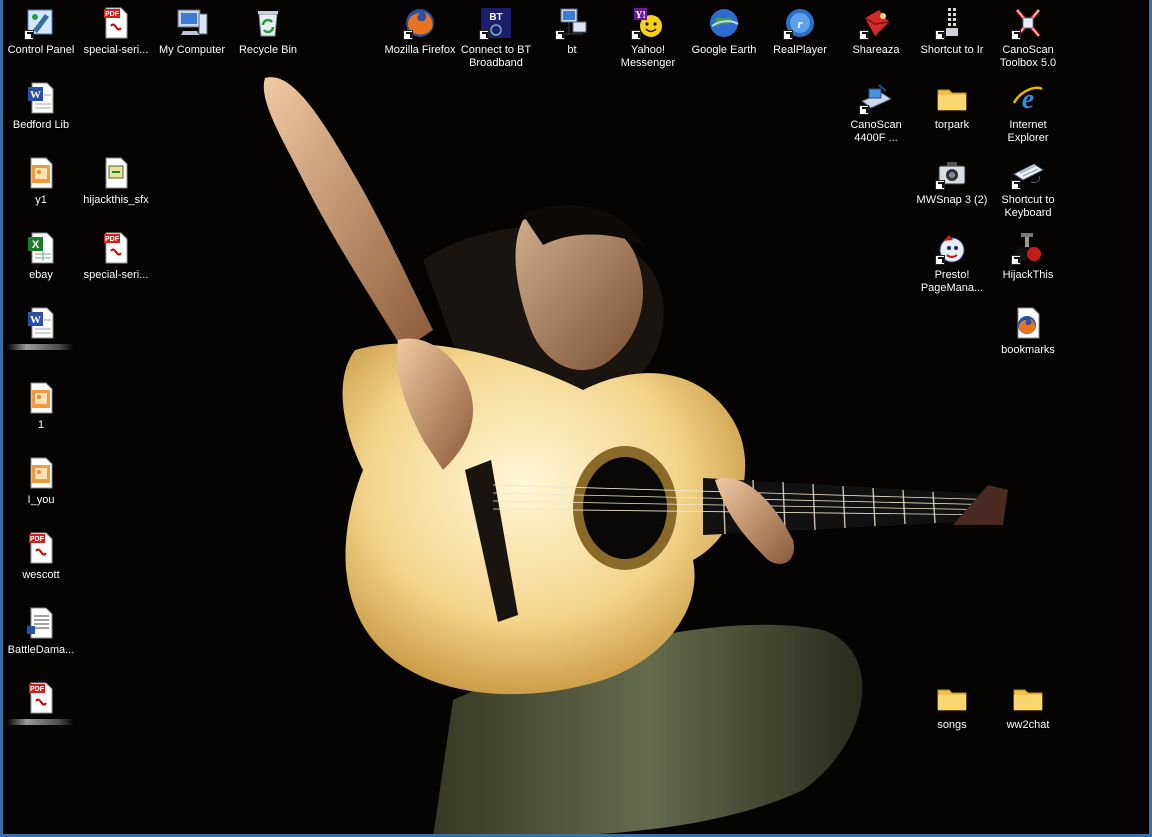 The height and width of the screenshot is (837, 1152). I want to click on desktop-icon-i-you: I_you, so click(41, 490).